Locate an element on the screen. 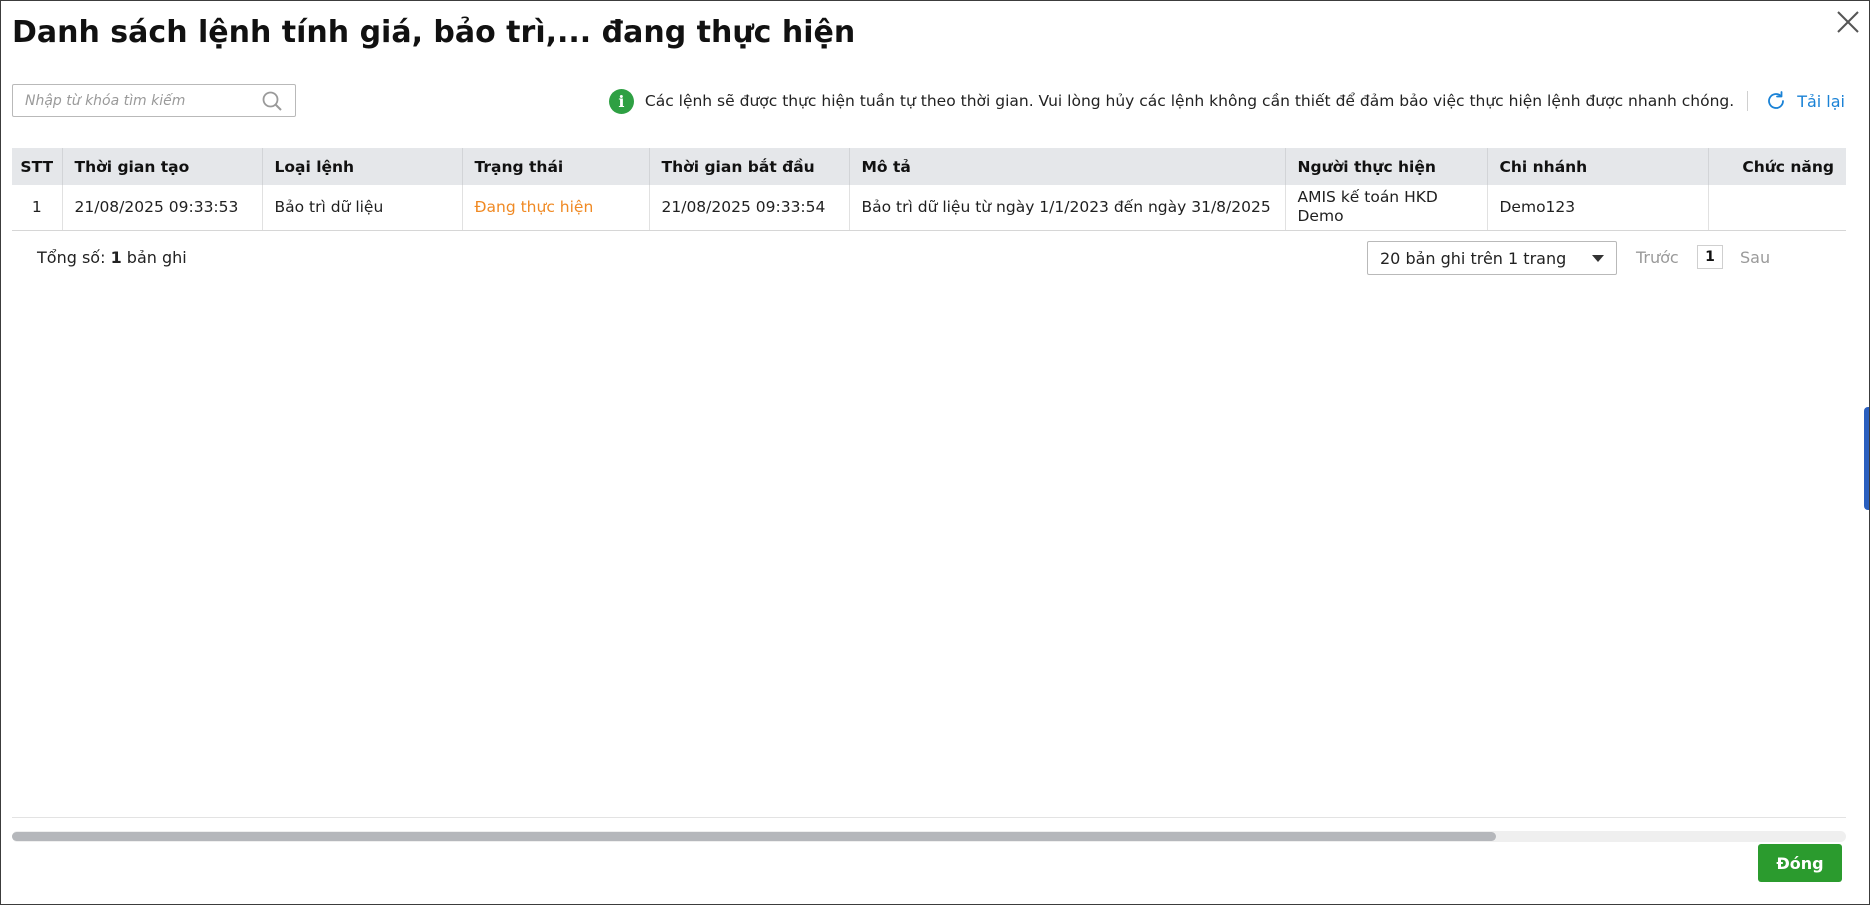 The width and height of the screenshot is (1872, 907). page-number-button: 1 is located at coordinates (1710, 257).